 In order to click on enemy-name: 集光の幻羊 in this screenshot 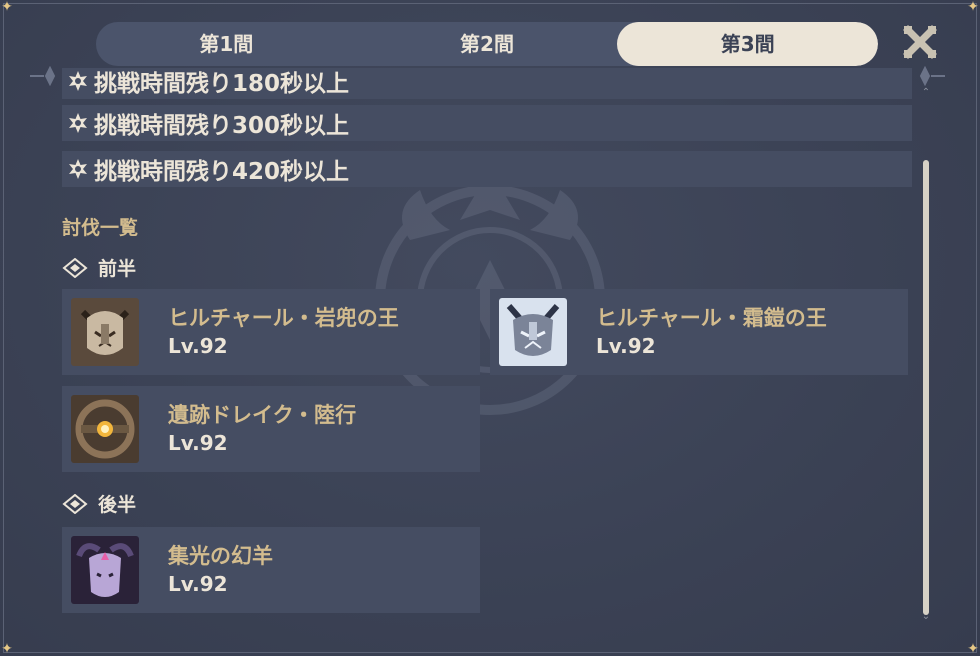, I will do `click(220, 556)`.